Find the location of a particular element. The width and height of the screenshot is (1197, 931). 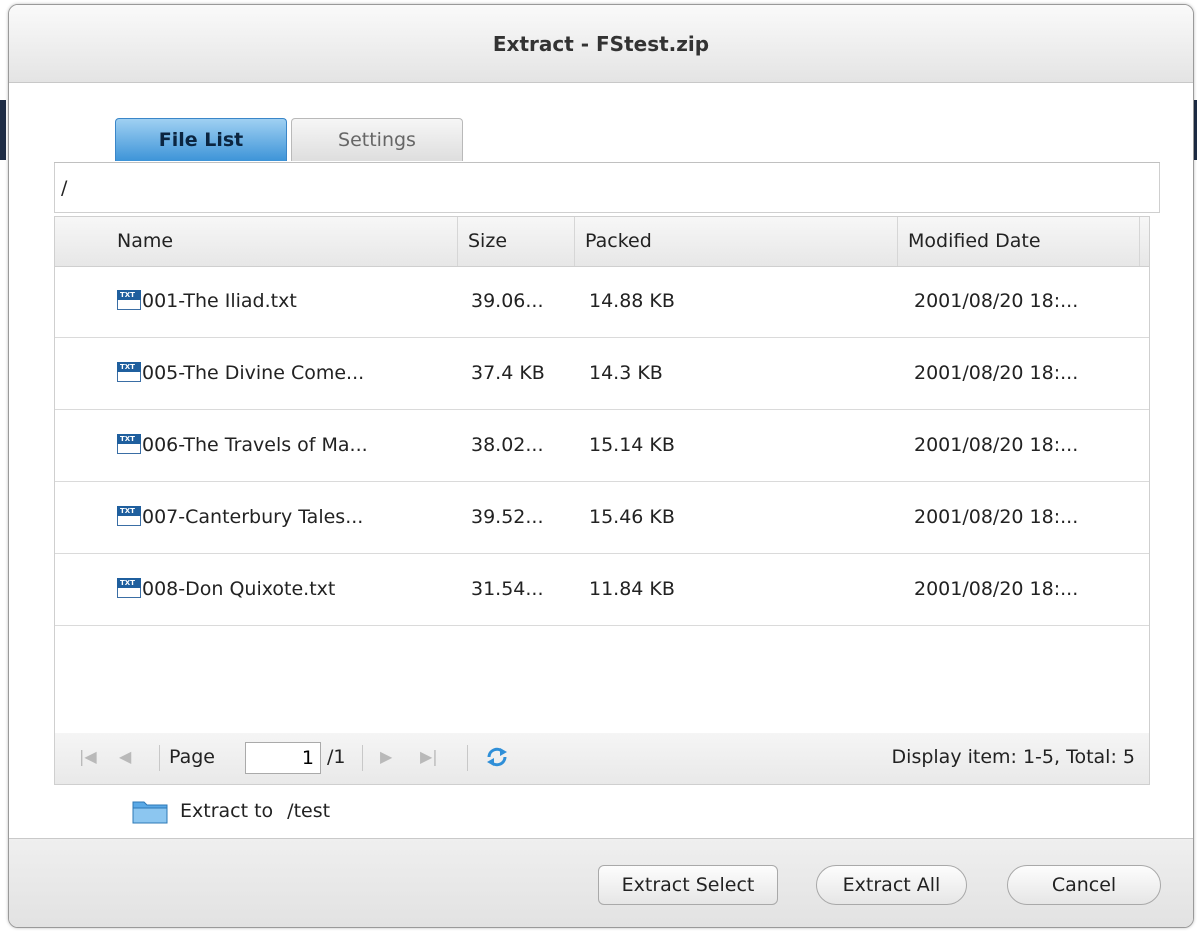

extract-to-path: /test is located at coordinates (308, 811).